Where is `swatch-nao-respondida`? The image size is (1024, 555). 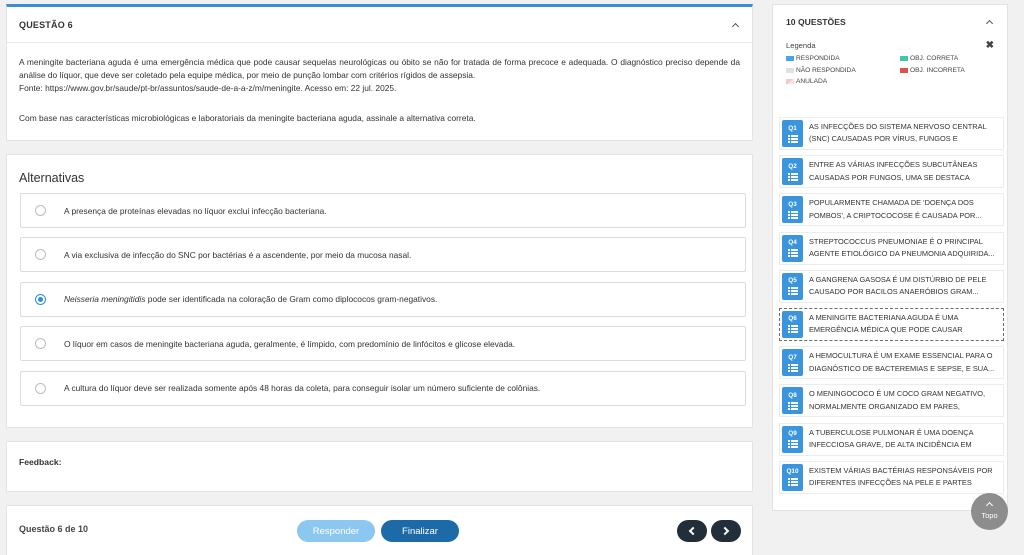 swatch-nao-respondida is located at coordinates (790, 70).